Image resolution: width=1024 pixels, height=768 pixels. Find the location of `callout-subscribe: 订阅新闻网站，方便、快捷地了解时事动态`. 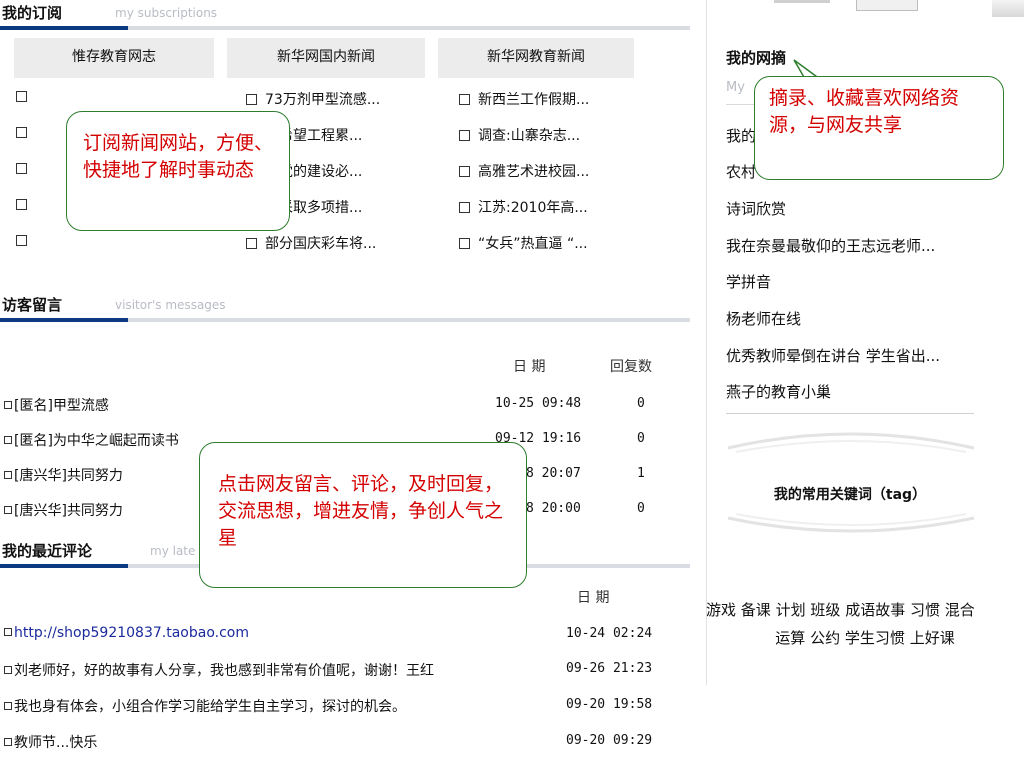

callout-subscribe: 订阅新闻网站，方便、快捷地了解时事动态 is located at coordinates (178, 171).